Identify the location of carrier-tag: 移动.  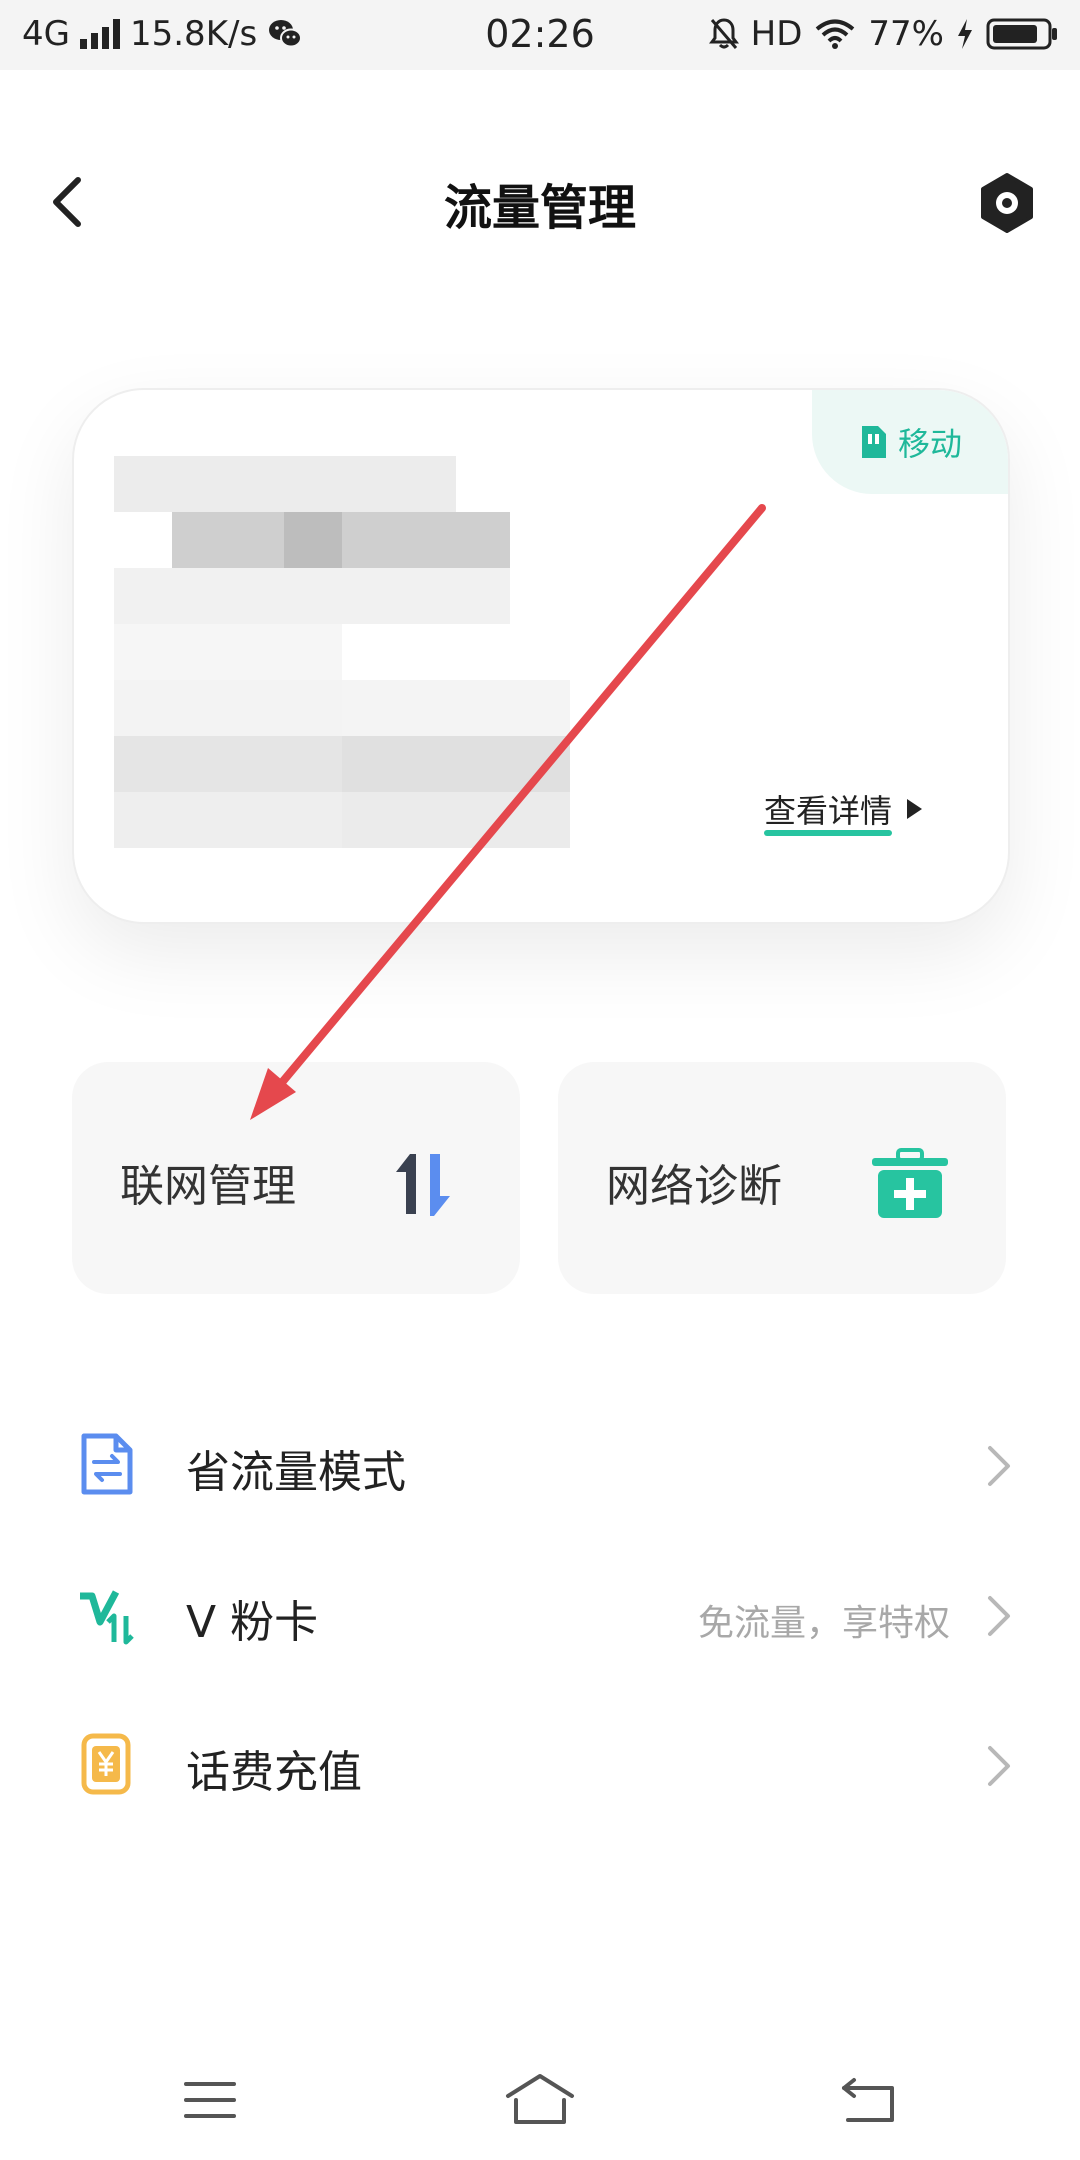
(910, 442).